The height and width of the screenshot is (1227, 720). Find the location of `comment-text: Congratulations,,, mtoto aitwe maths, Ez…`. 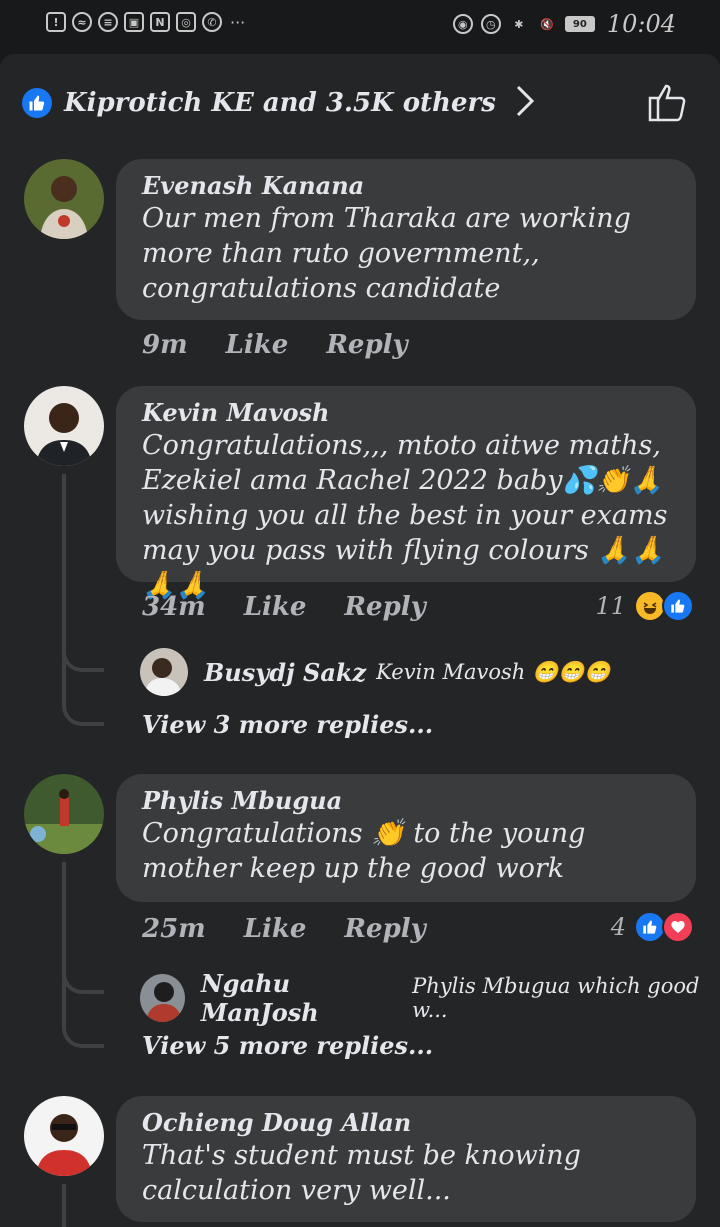

comment-text: Congratulations,,, mtoto aitwe maths, Ez… is located at coordinates (405, 515).